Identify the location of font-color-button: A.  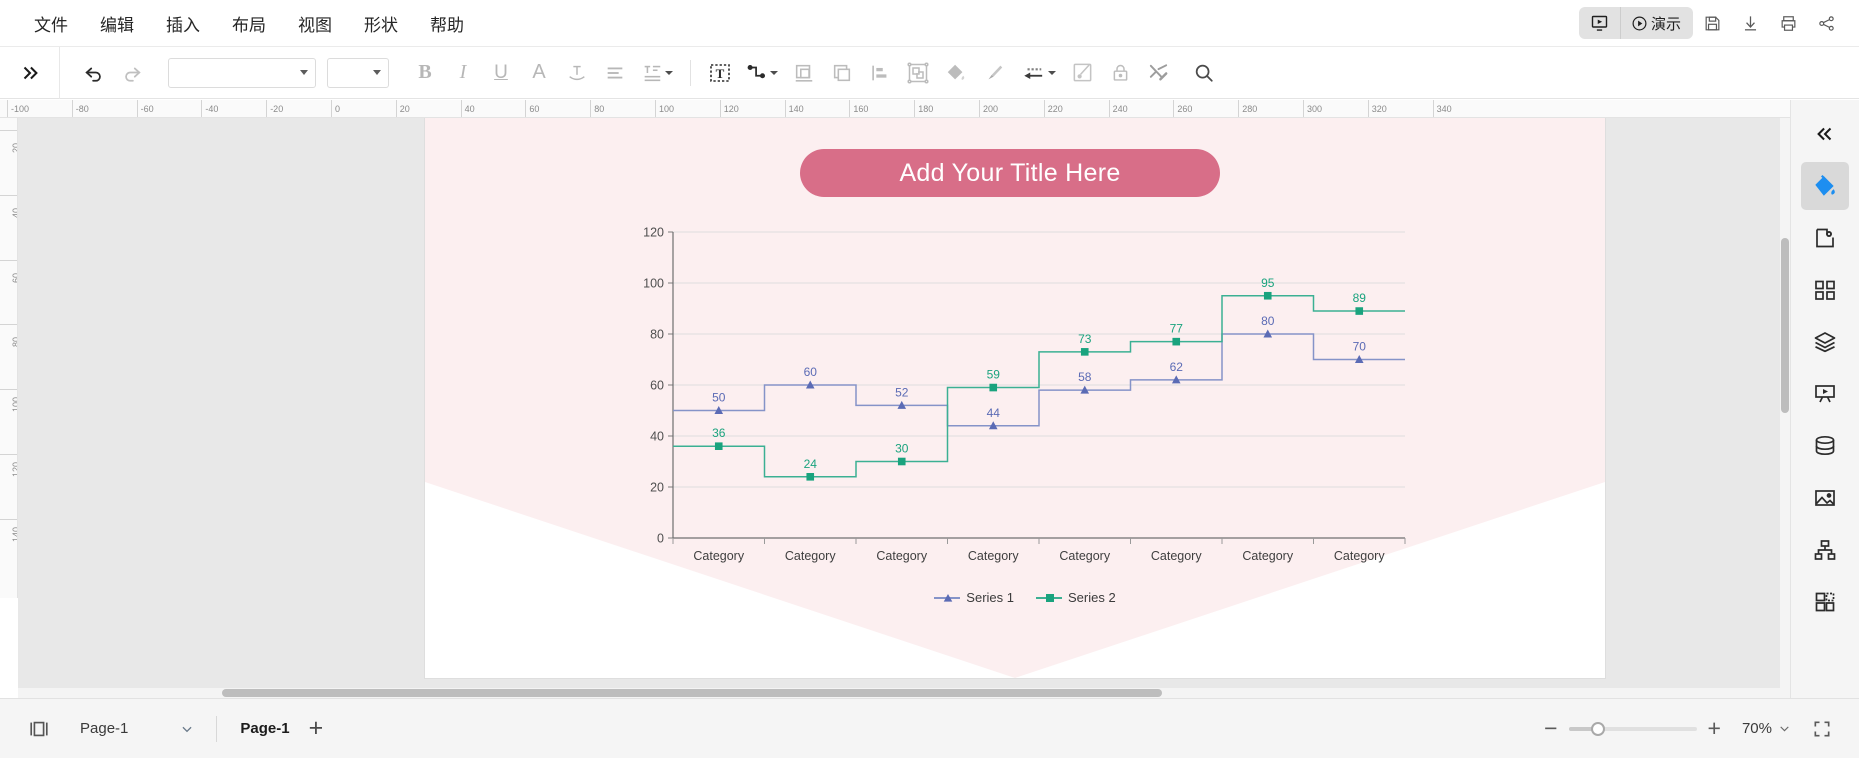
(539, 73).